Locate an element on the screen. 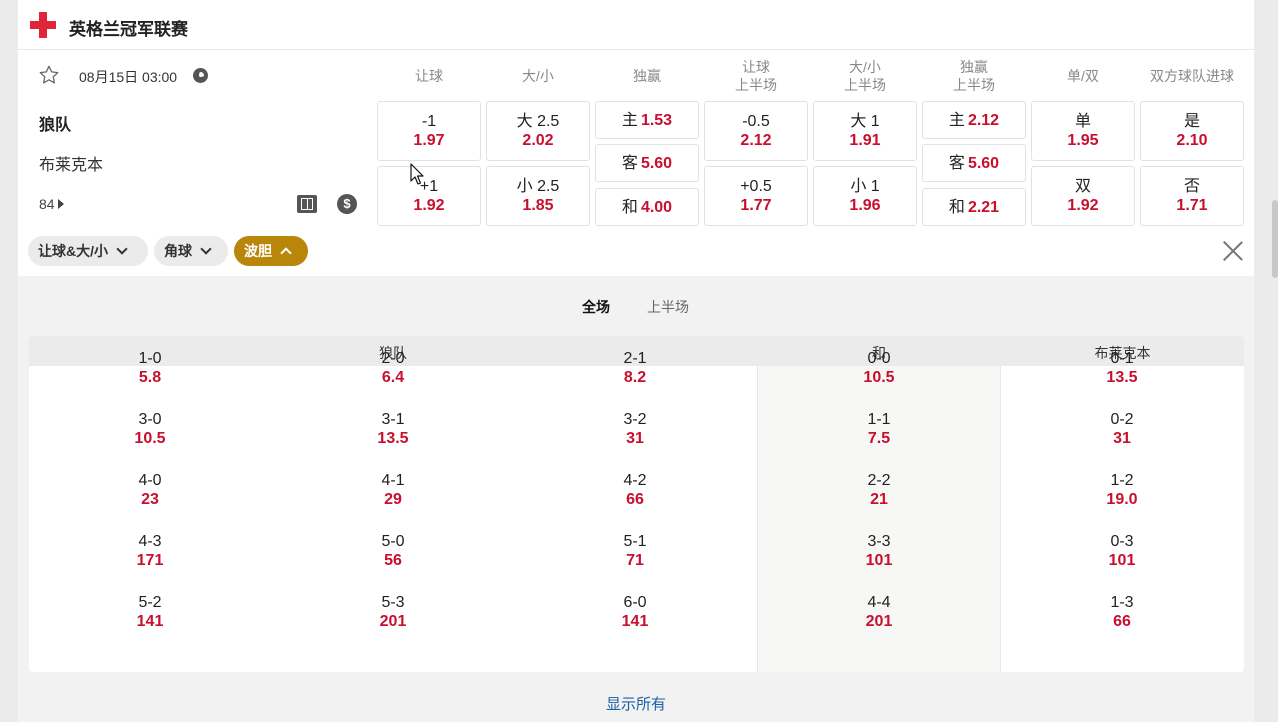 This screenshot has width=1278, height=722. odds-button: 单 1.95 is located at coordinates (1083, 131).